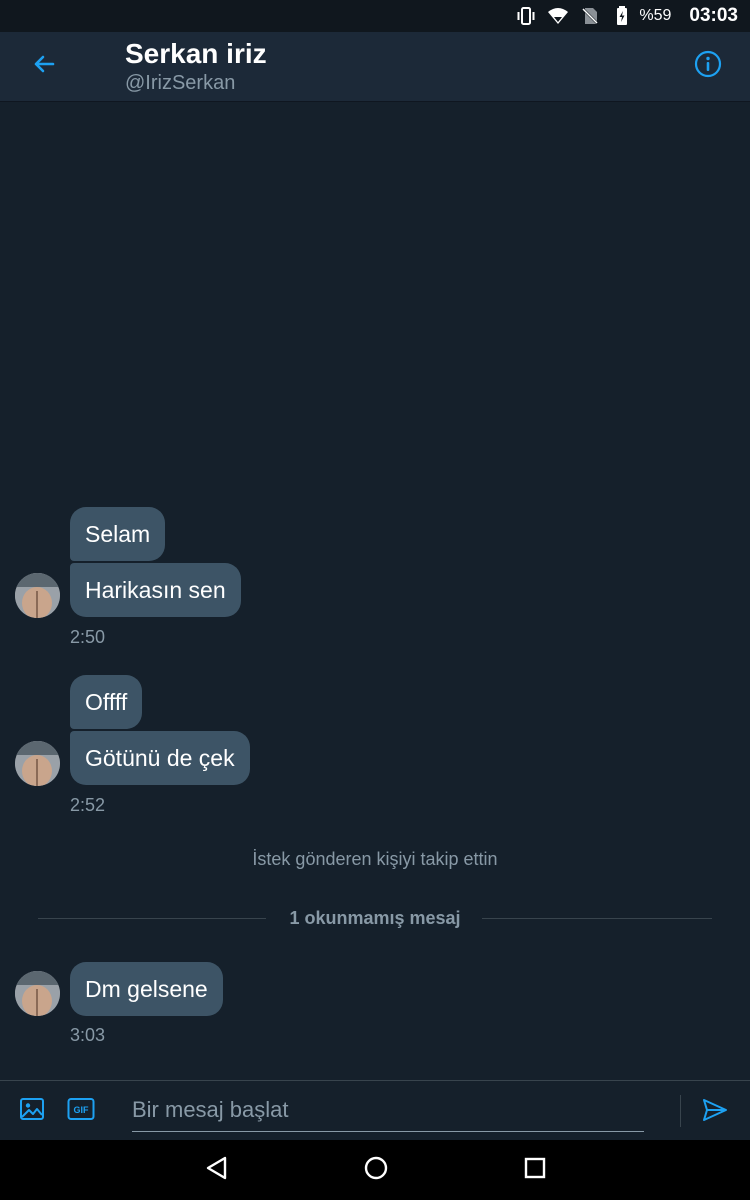 Image resolution: width=750 pixels, height=1200 pixels. Describe the element at coordinates (526, 16) in the screenshot. I see `vibrate-icon` at that location.